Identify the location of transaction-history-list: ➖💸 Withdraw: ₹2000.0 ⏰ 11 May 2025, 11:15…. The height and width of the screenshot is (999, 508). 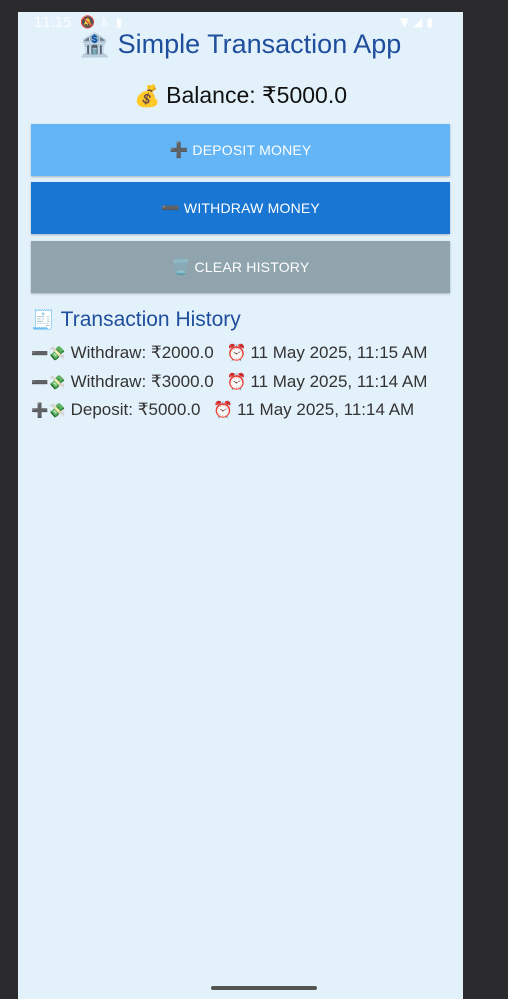
(247, 385).